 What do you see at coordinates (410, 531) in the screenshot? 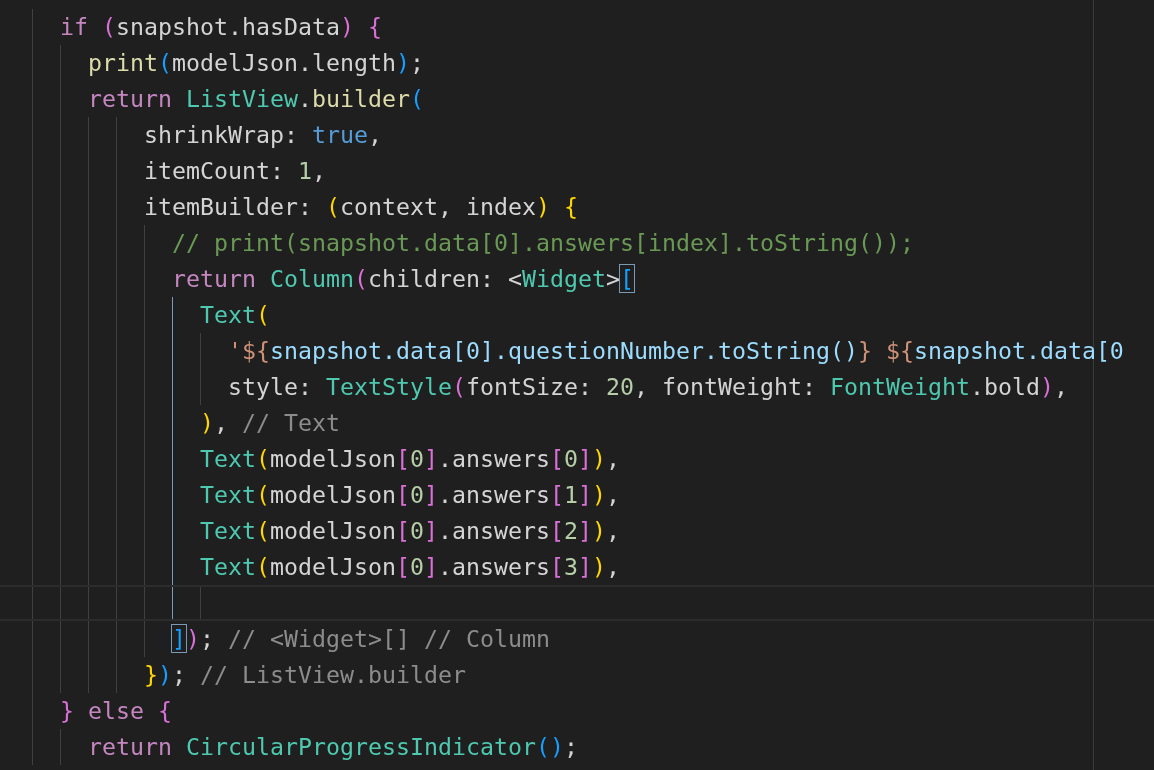
I see `code-line: Text(modelJson[0].answers[2]),` at bounding box center [410, 531].